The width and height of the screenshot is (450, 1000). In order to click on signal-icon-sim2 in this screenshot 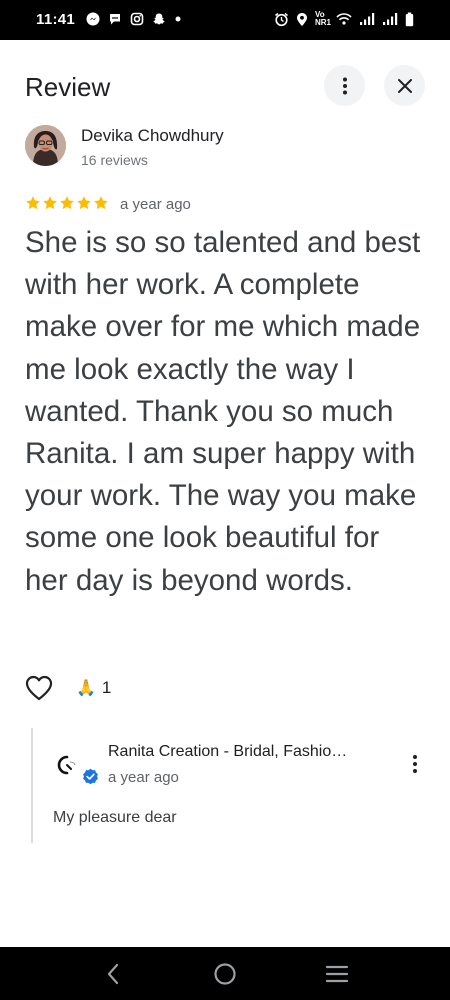, I will do `click(390, 19)`.